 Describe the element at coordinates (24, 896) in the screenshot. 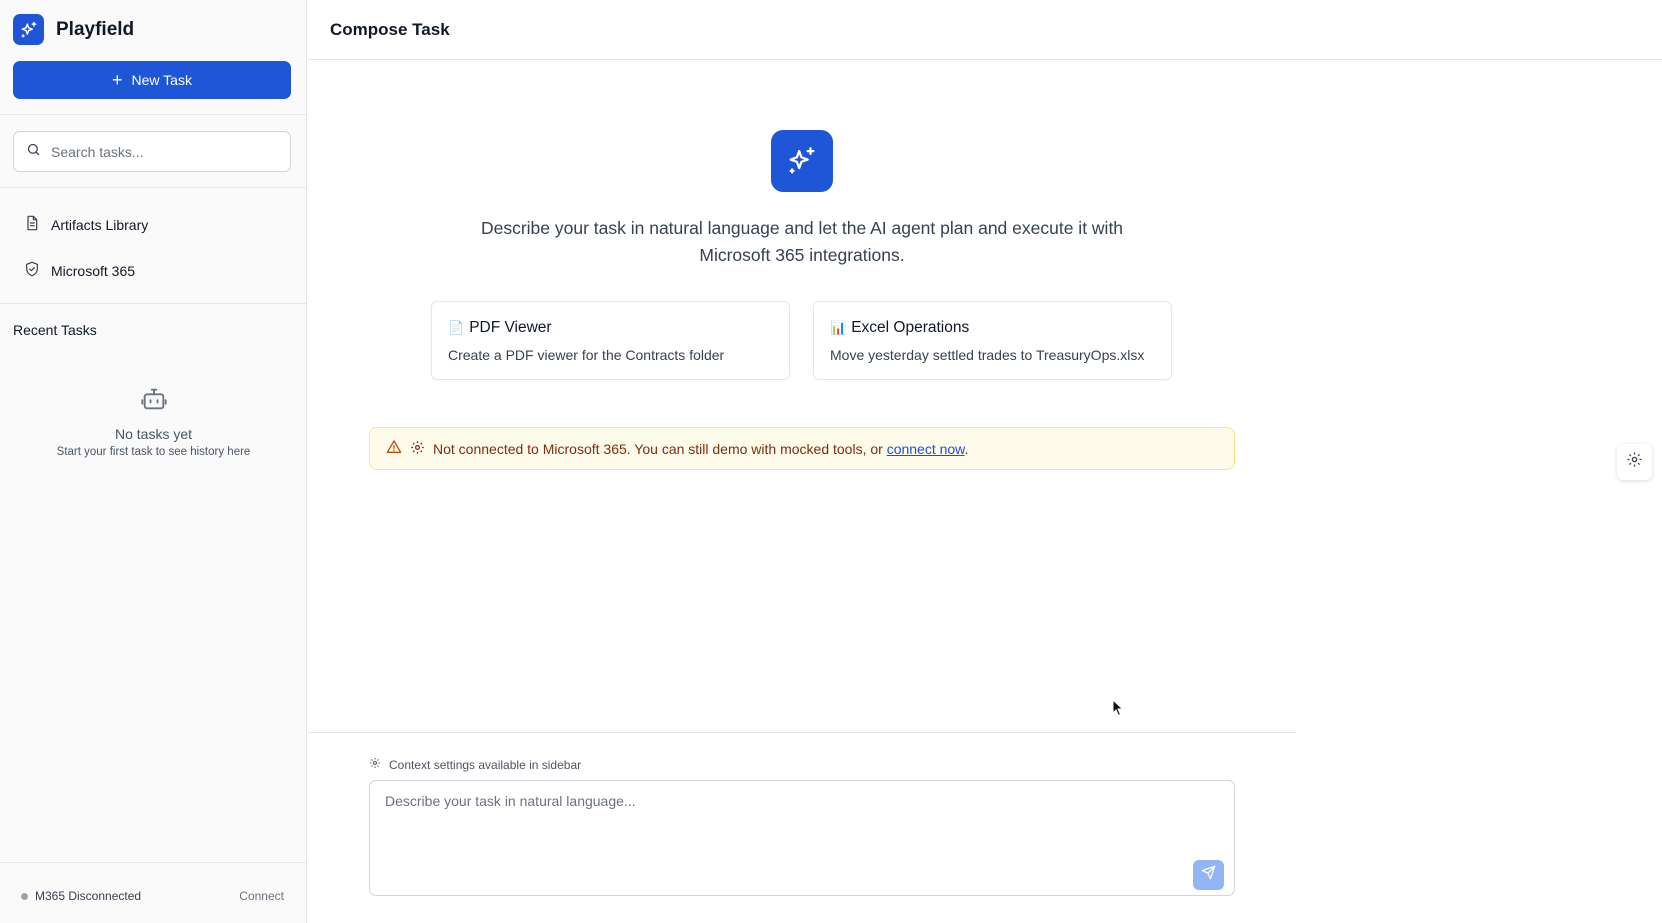

I see `status-dot-icon` at that location.